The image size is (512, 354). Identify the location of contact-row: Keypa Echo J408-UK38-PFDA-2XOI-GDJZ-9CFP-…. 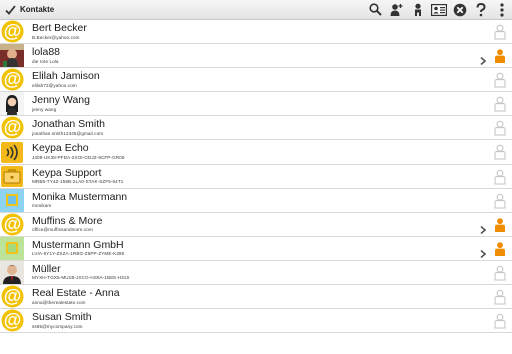
(256, 152).